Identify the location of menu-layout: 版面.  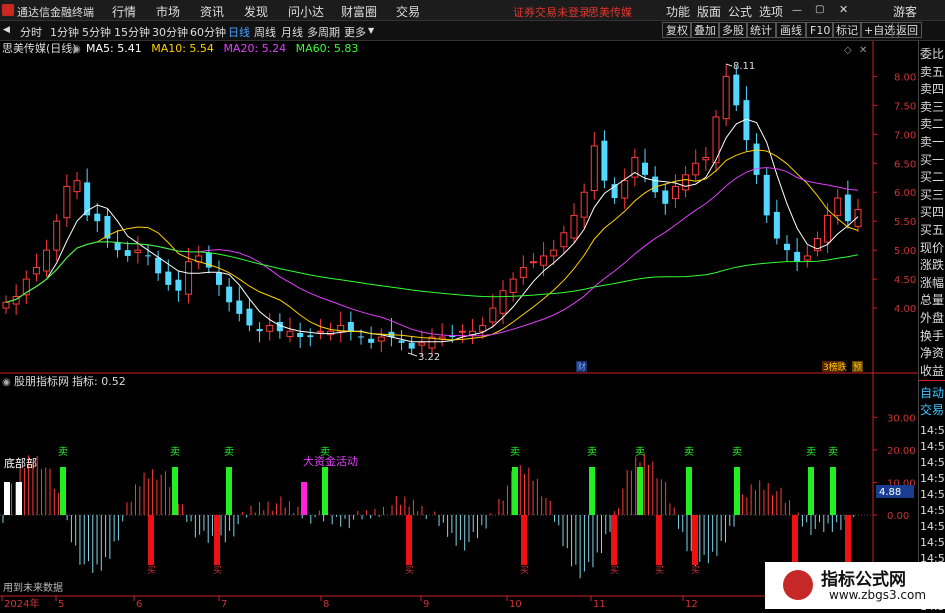
(709, 11).